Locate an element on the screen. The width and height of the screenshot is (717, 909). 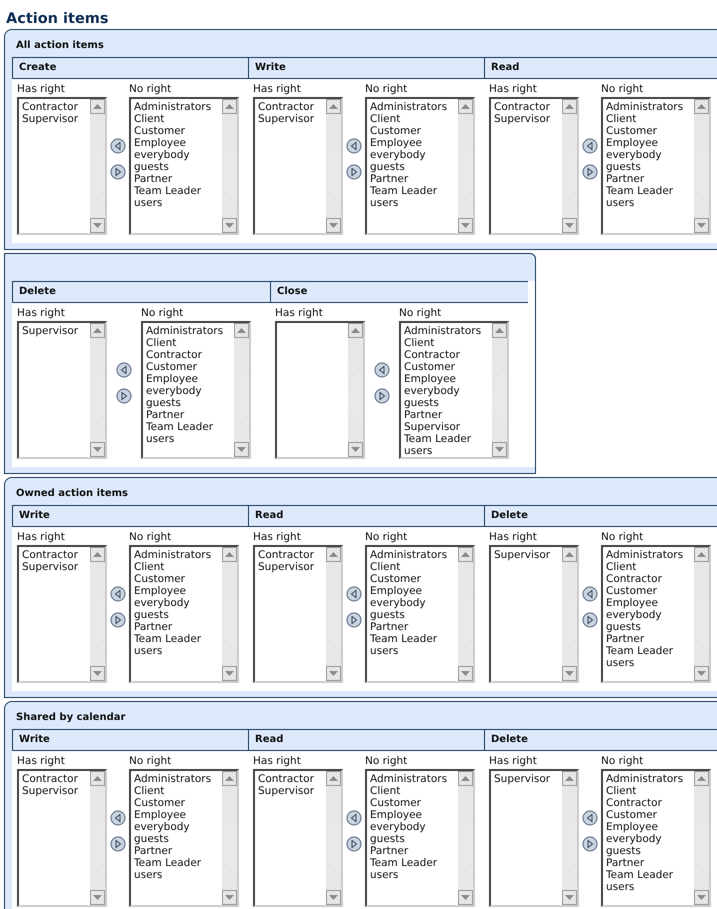
listbox: Supervisor is located at coordinates (534, 838).